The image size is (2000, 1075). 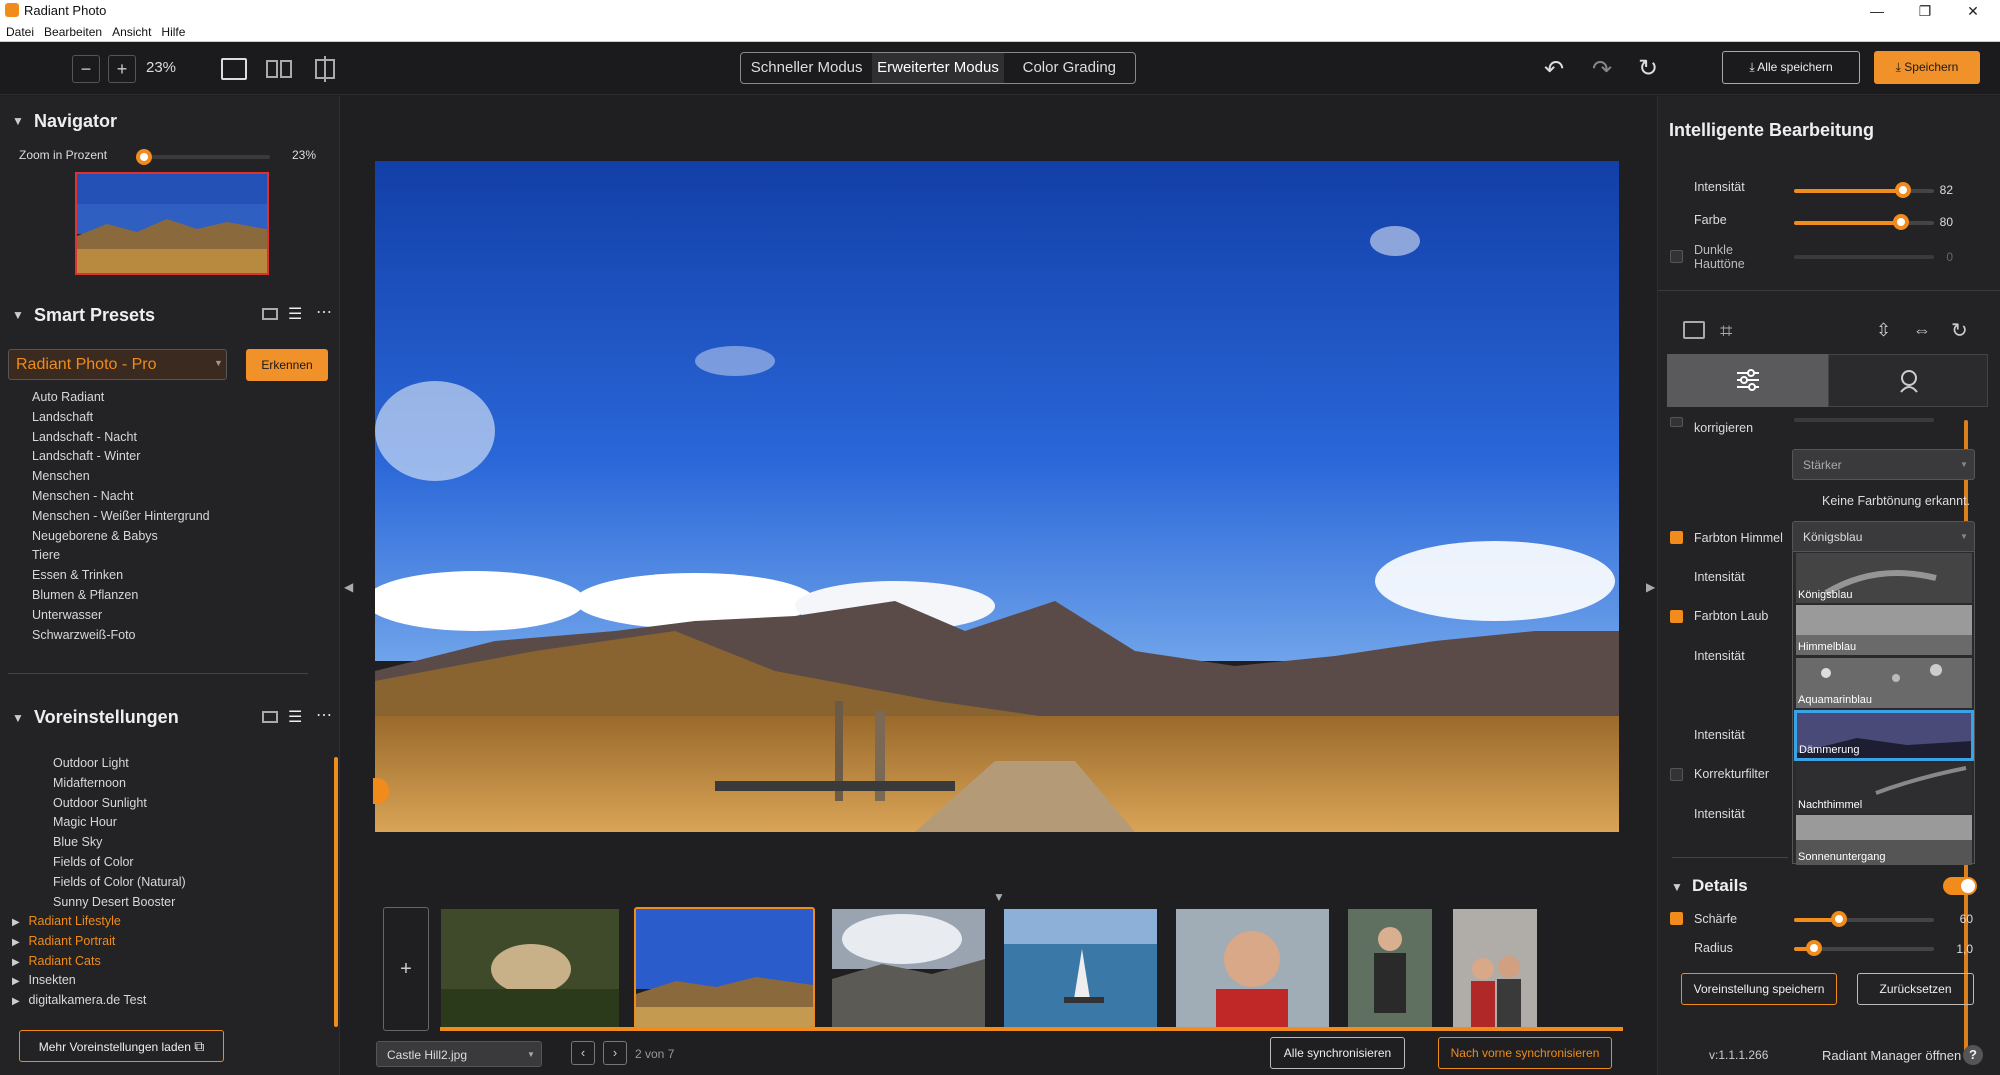 What do you see at coordinates (1554, 69) in the screenshot?
I see `undo-icon: ↶` at bounding box center [1554, 69].